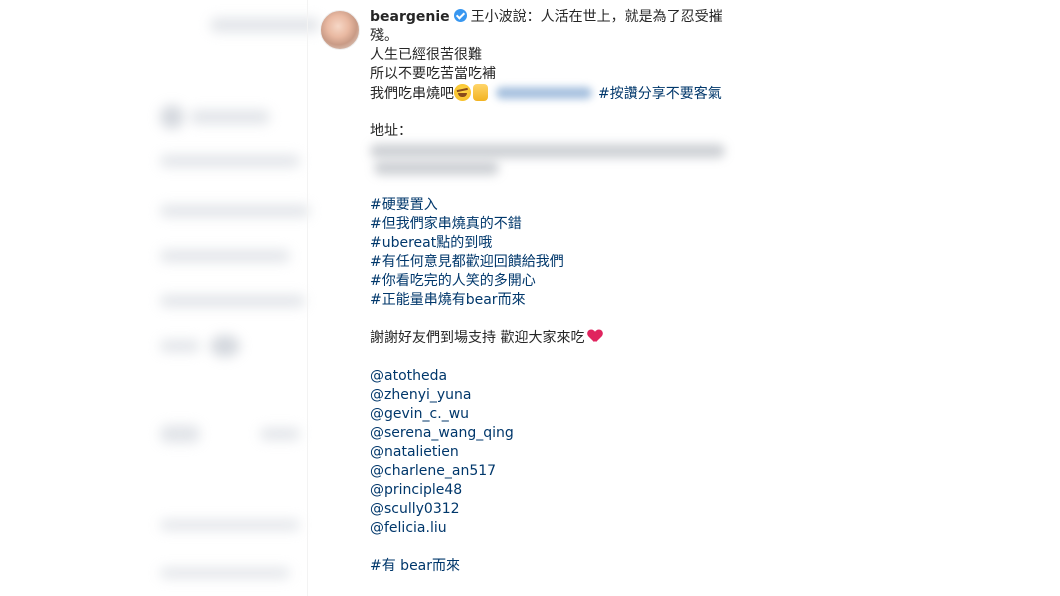  I want to click on caption-line-2: 所以不要吃苦當吃補, so click(433, 74).